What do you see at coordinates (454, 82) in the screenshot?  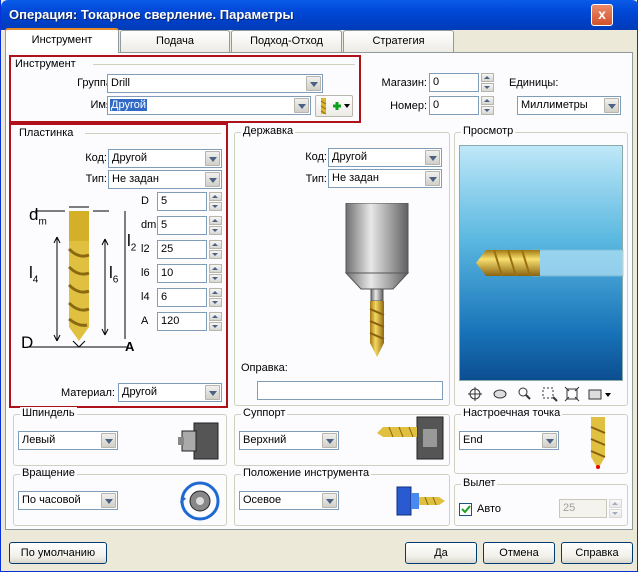 I see `magazine-input: 0` at bounding box center [454, 82].